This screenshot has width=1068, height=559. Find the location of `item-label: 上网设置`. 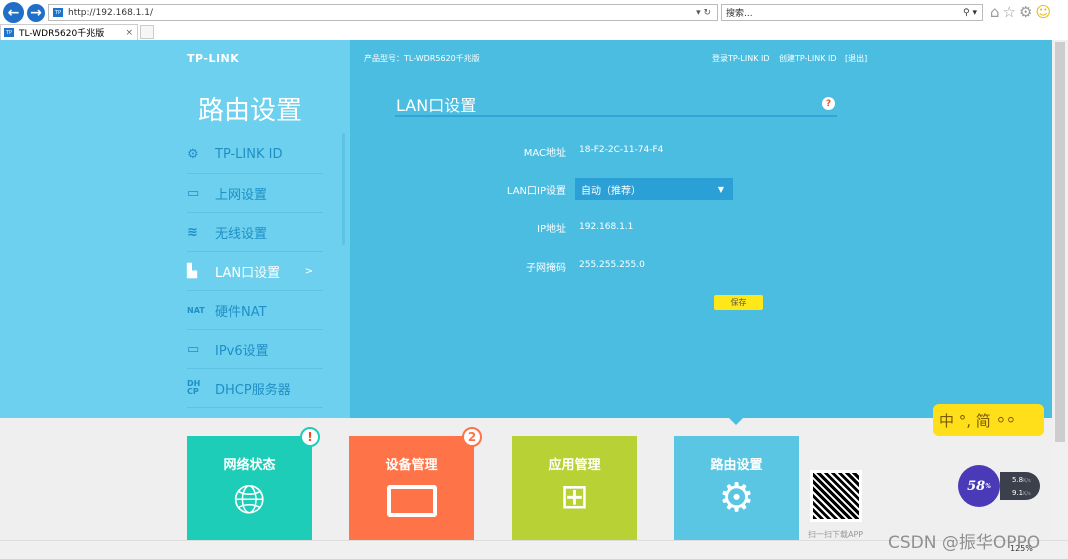

item-label: 上网设置 is located at coordinates (241, 195).